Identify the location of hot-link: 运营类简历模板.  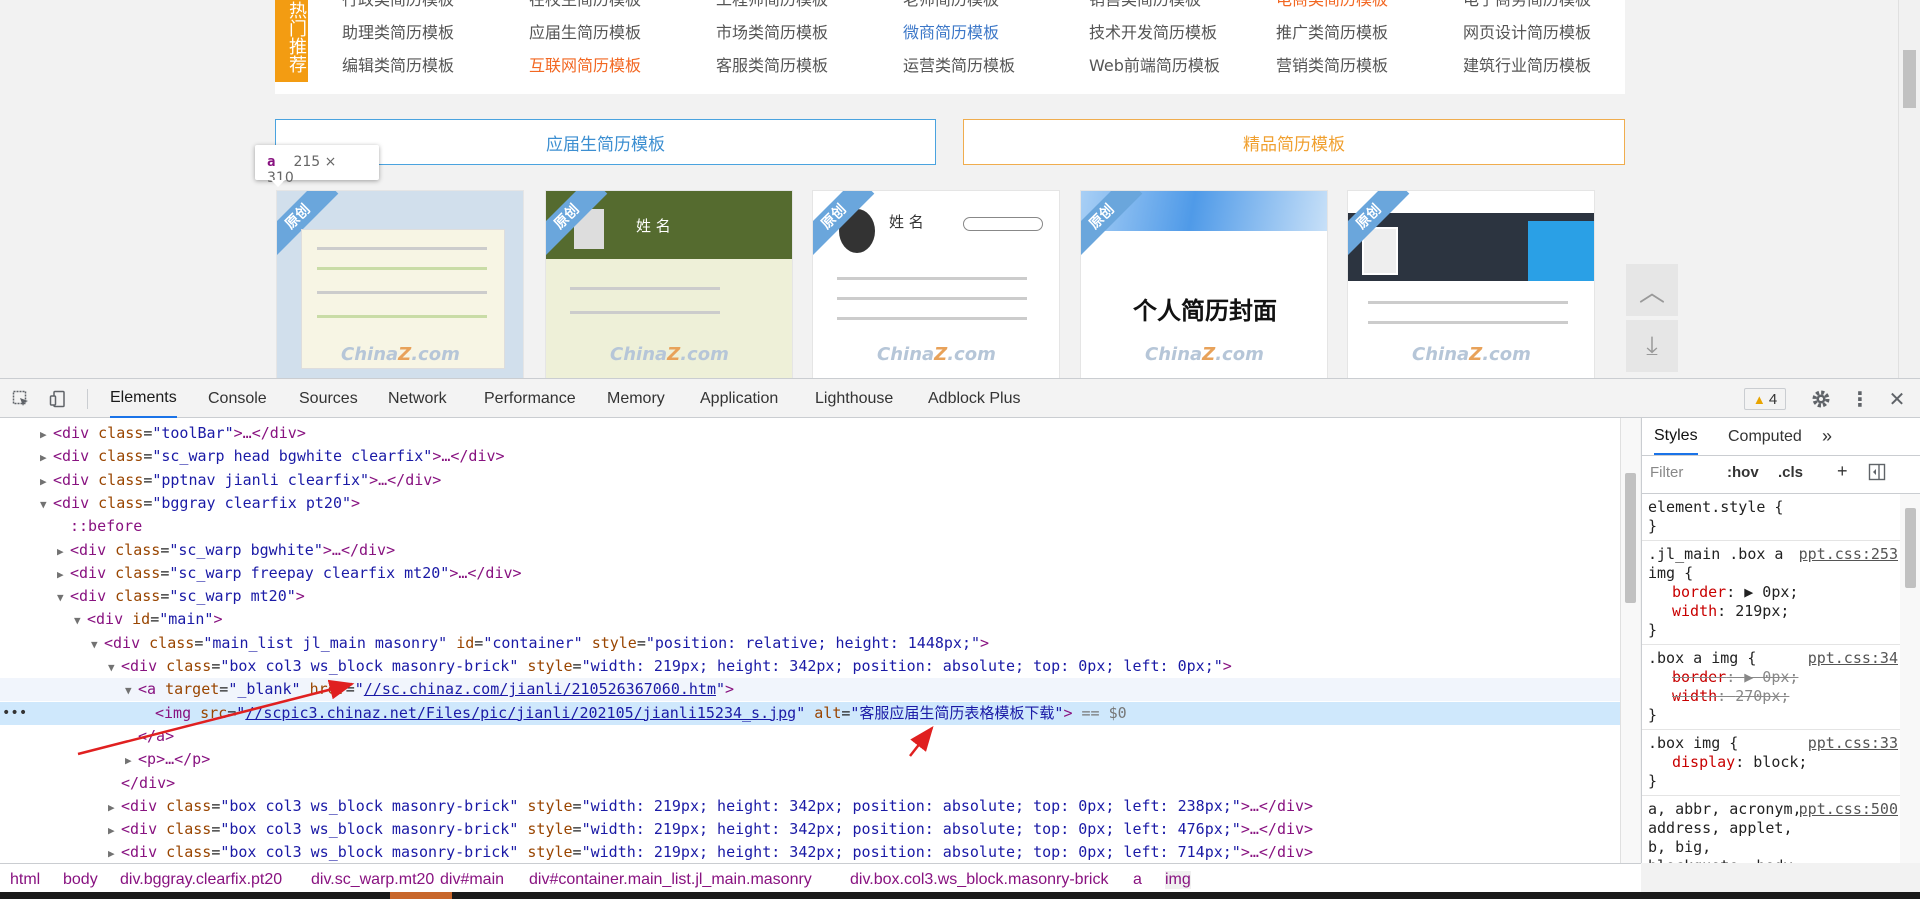
(959, 64).